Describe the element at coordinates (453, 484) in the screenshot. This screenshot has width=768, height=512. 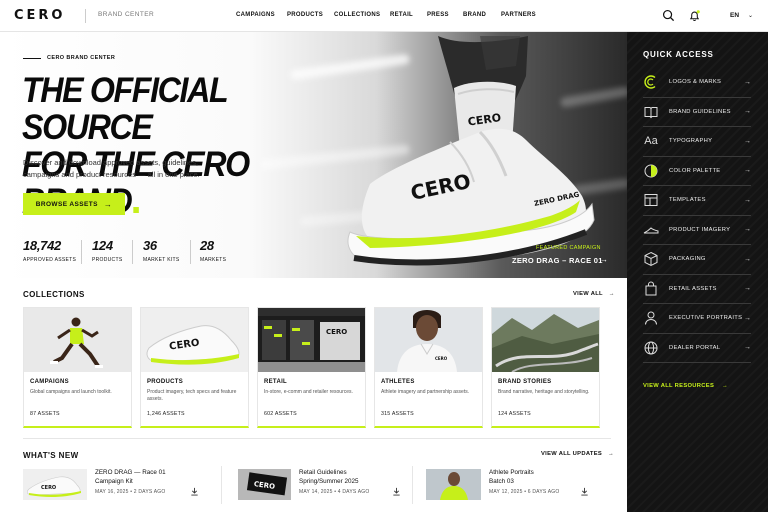
I see `update-thumbnail-athlete` at that location.